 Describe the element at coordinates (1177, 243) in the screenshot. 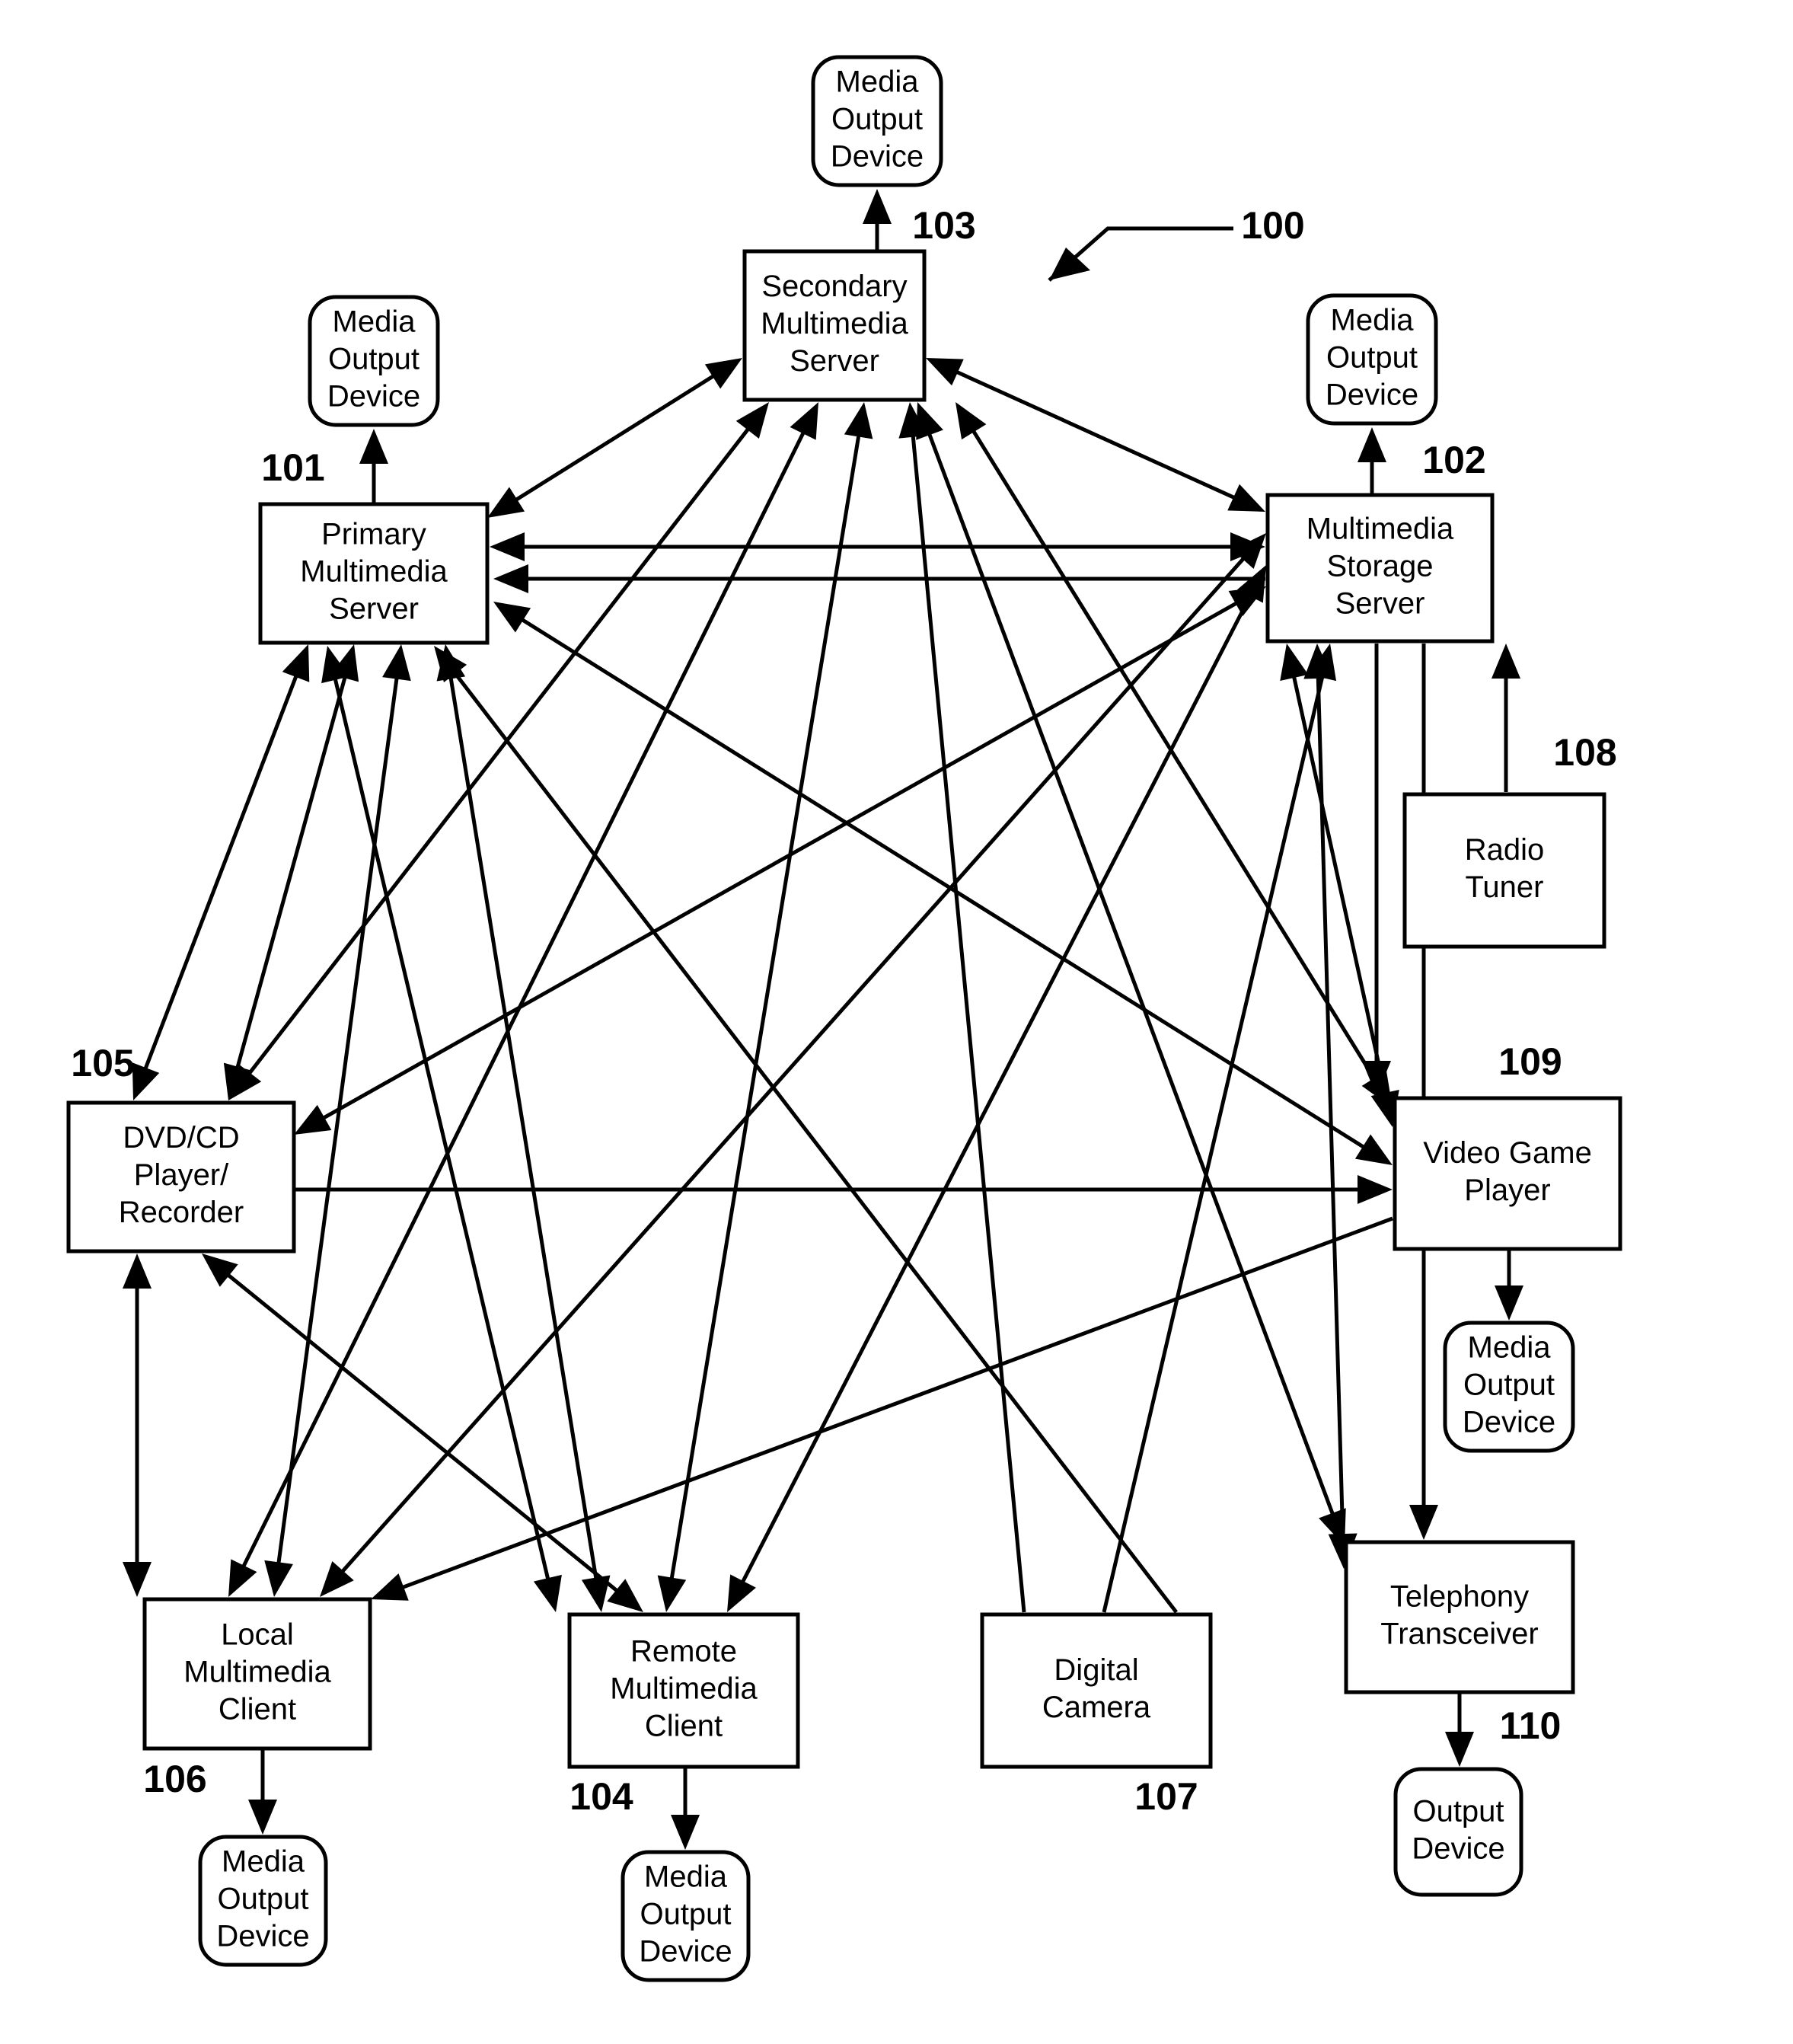

I see `system-reference-pointer: 100` at that location.